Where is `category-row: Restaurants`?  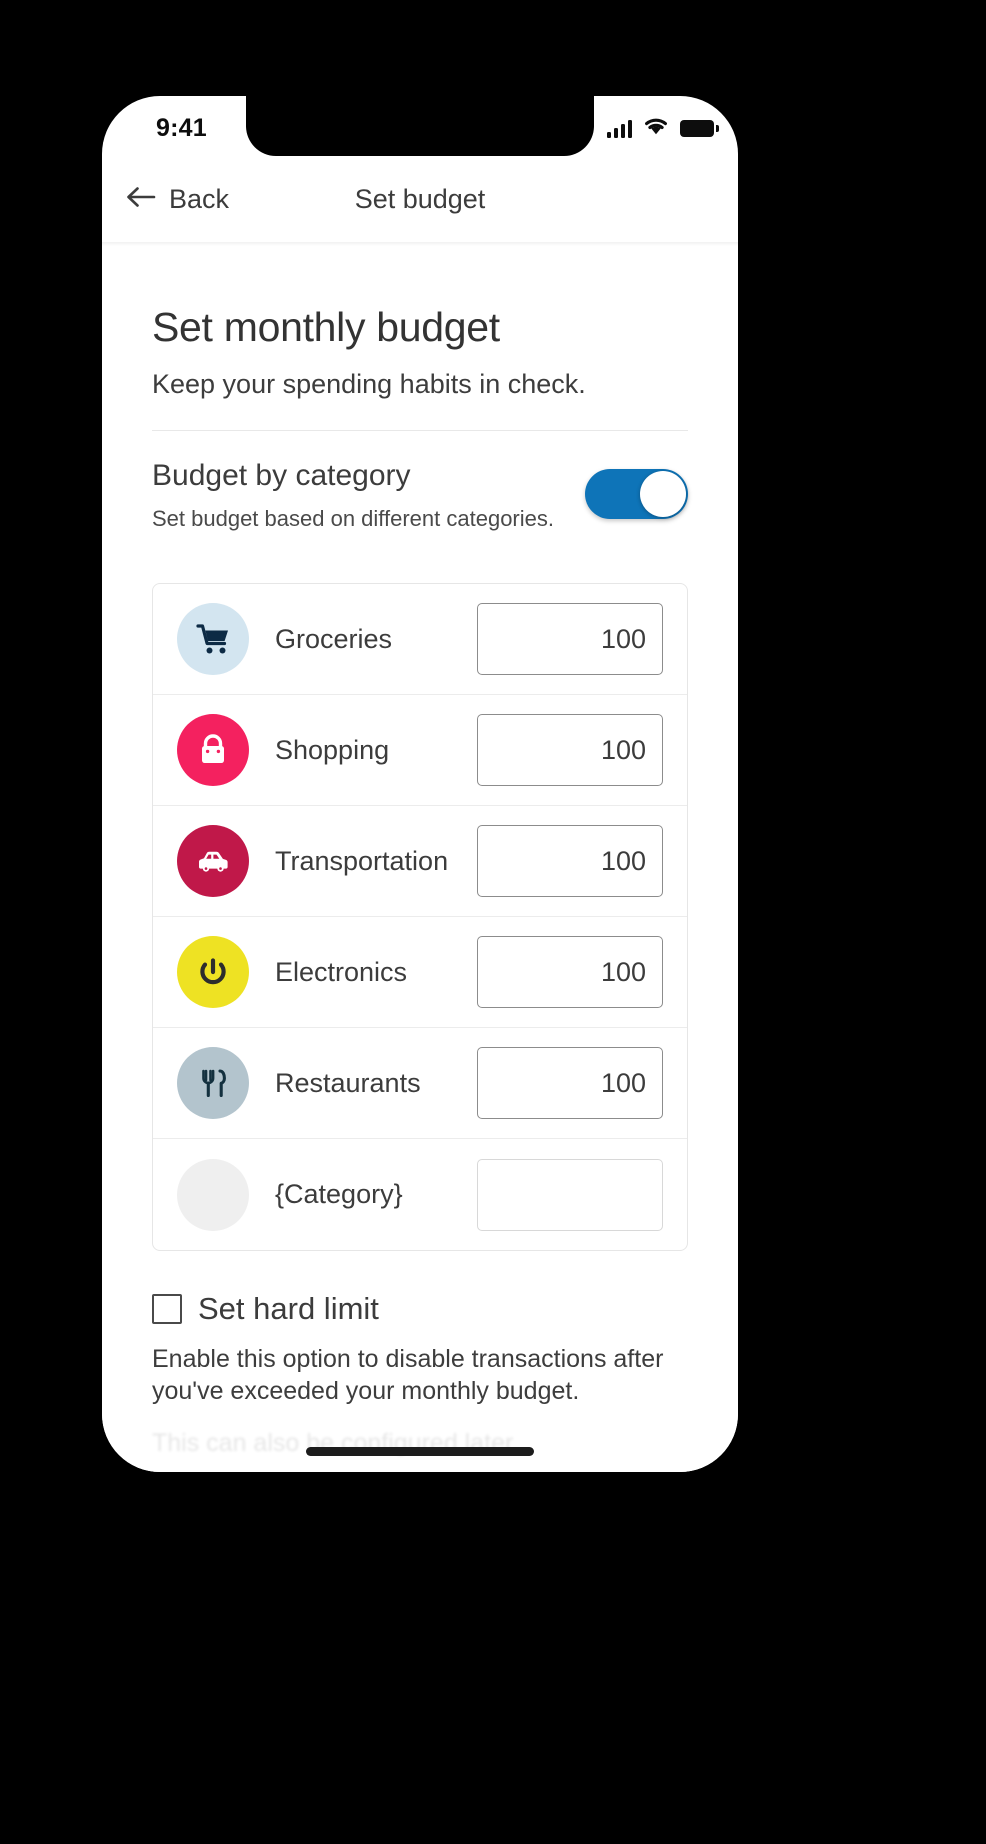 category-row: Restaurants is located at coordinates (420, 1083).